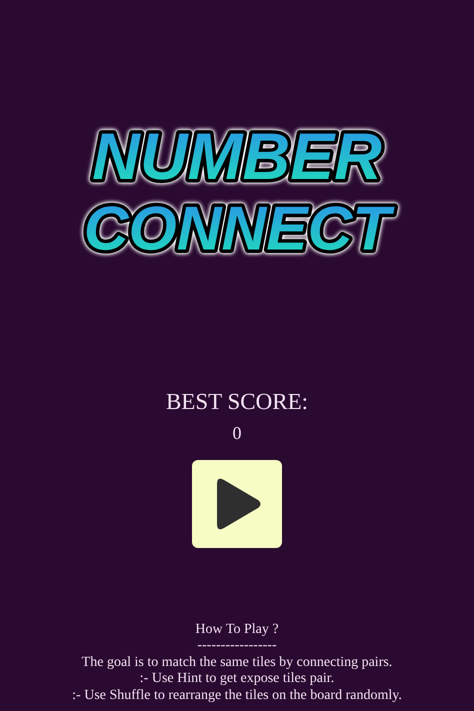 The image size is (474, 711). What do you see at coordinates (237, 630) in the screenshot?
I see `how-to-play-heading: How To Play ?` at bounding box center [237, 630].